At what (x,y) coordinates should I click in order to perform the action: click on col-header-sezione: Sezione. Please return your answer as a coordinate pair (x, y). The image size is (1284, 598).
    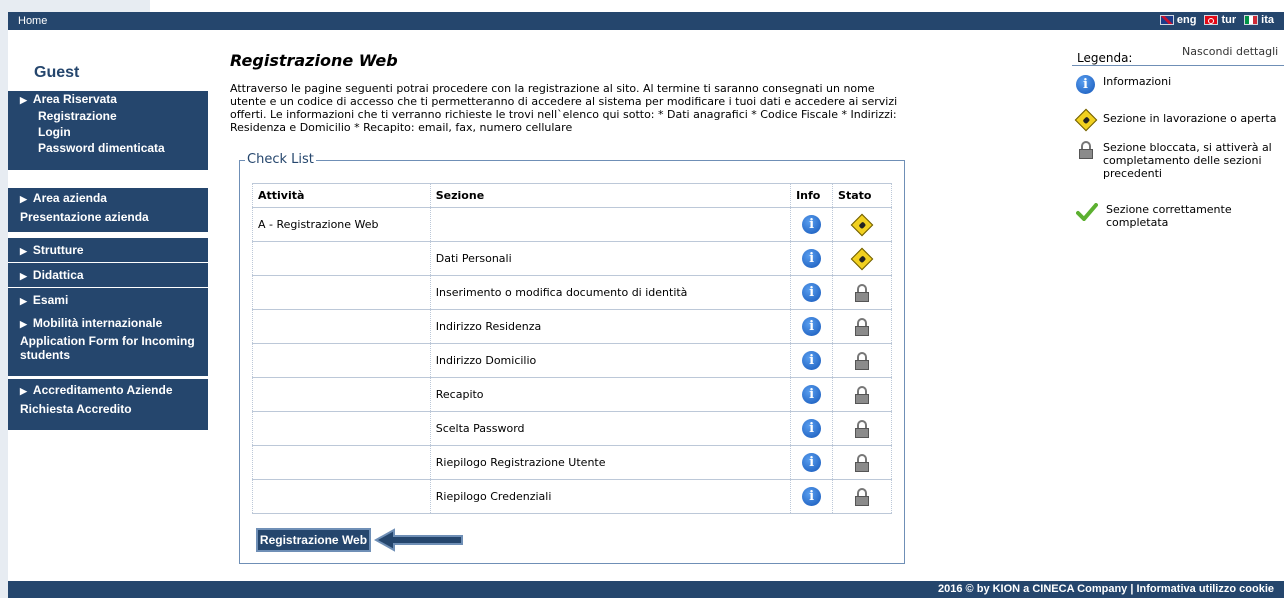
    Looking at the image, I should click on (610, 195).